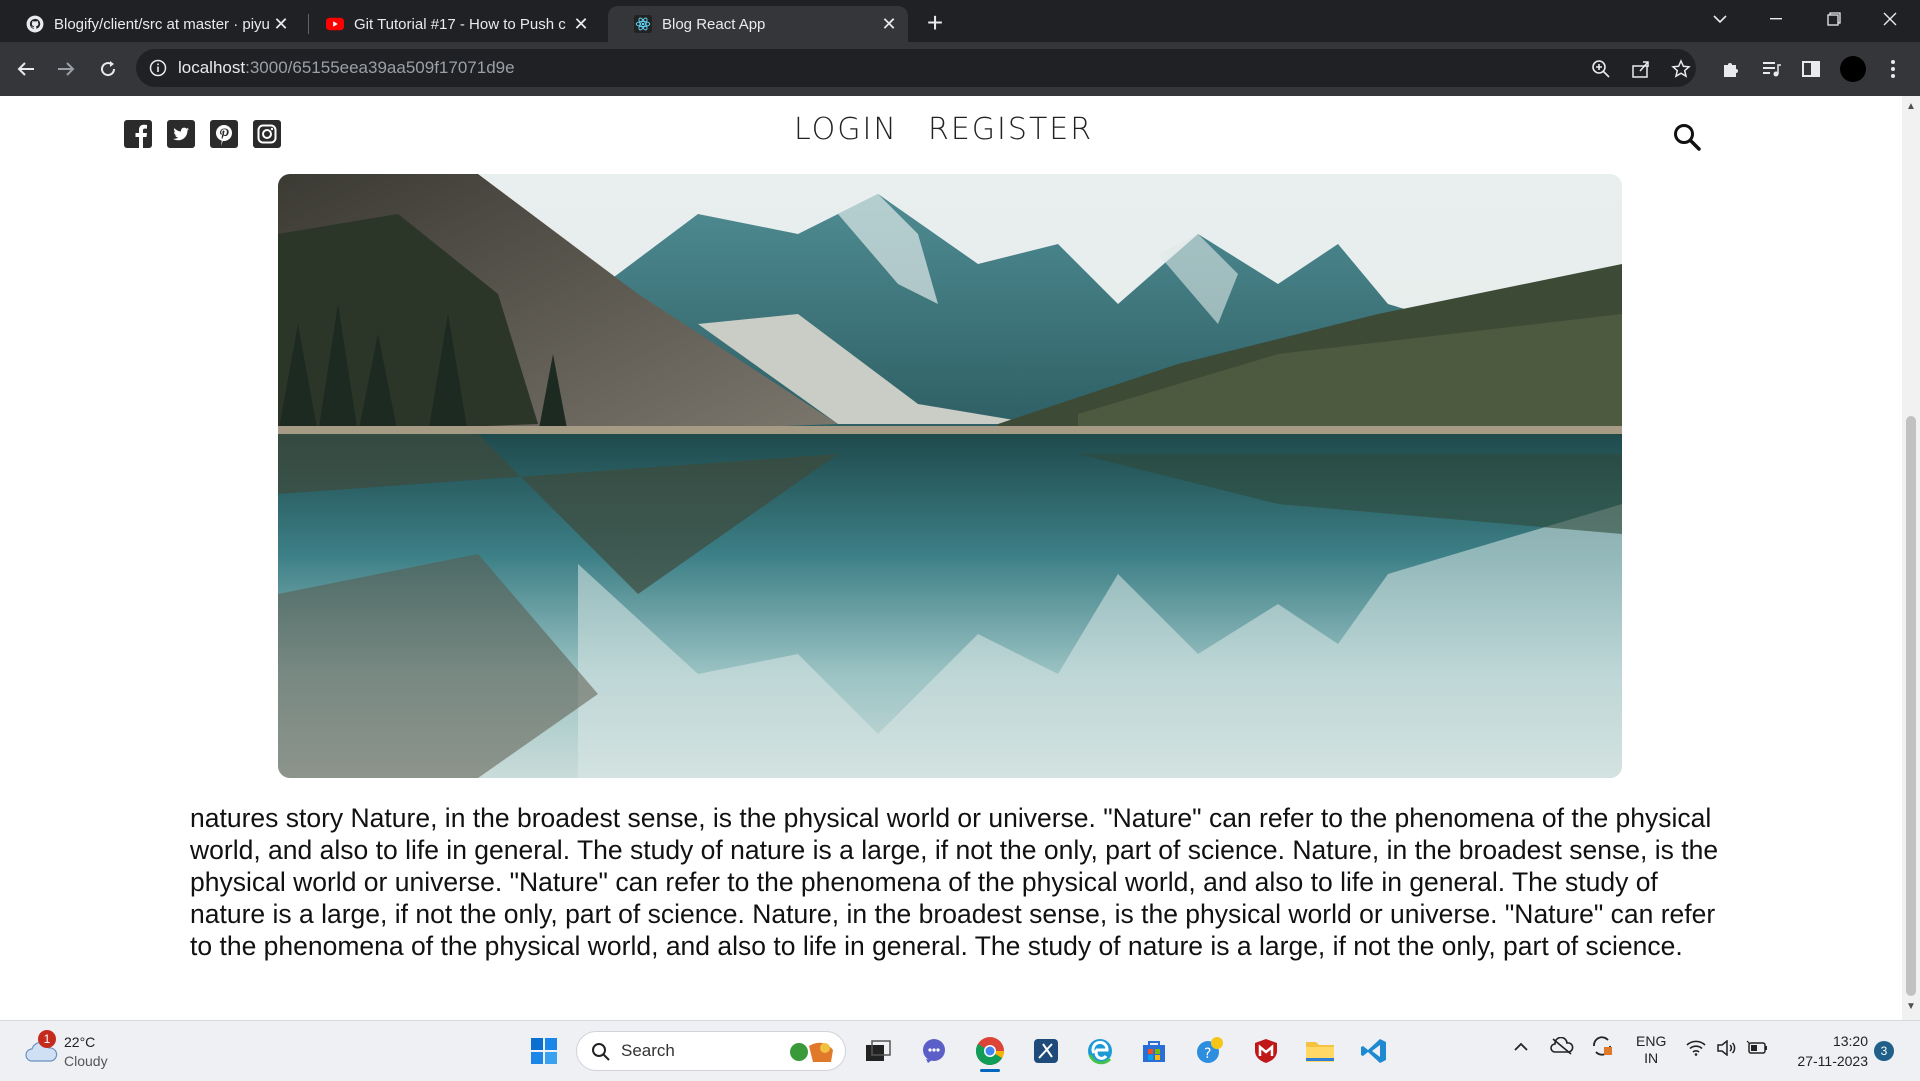  I want to click on tab-search-chevron-icon, so click(1720, 19).